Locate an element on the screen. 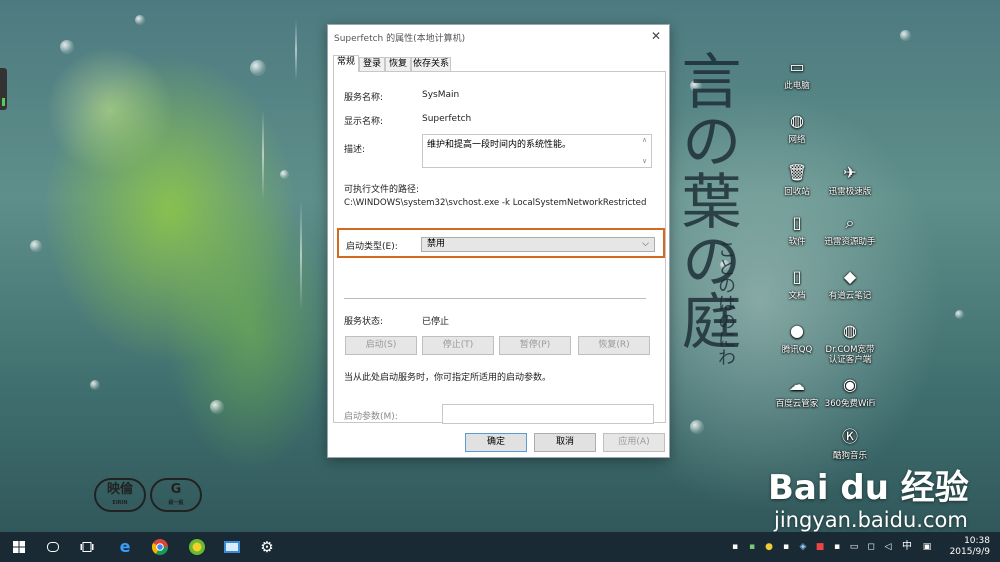  monitor-icon: ▭ is located at coordinates (797, 66).